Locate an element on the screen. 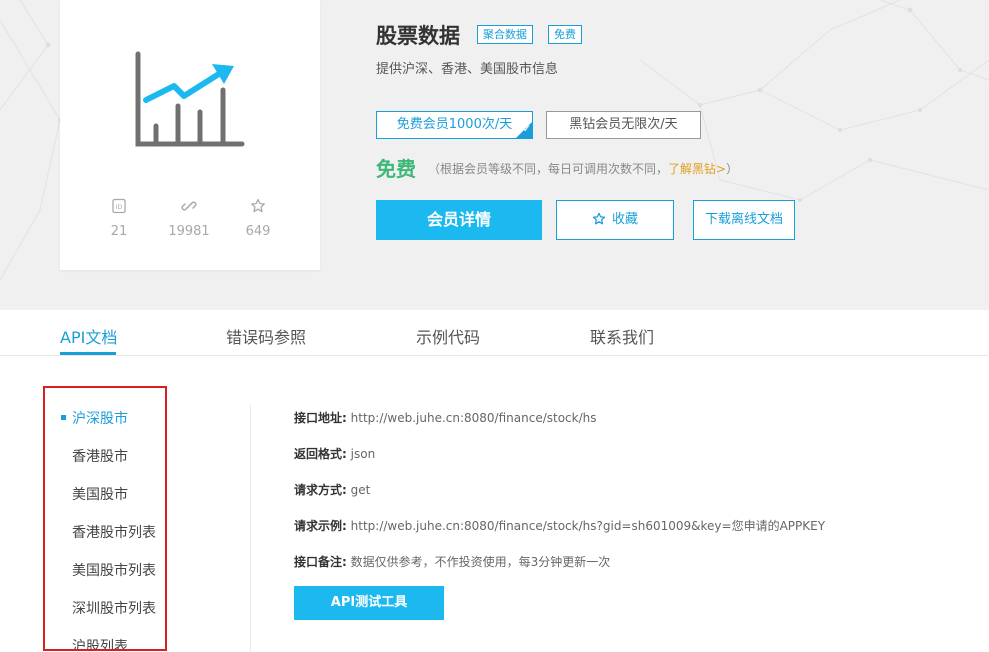 Image resolution: width=989 pixels, height=652 pixels. product-description: 提供沪深、香港、美国股市信息 is located at coordinates (467, 69).